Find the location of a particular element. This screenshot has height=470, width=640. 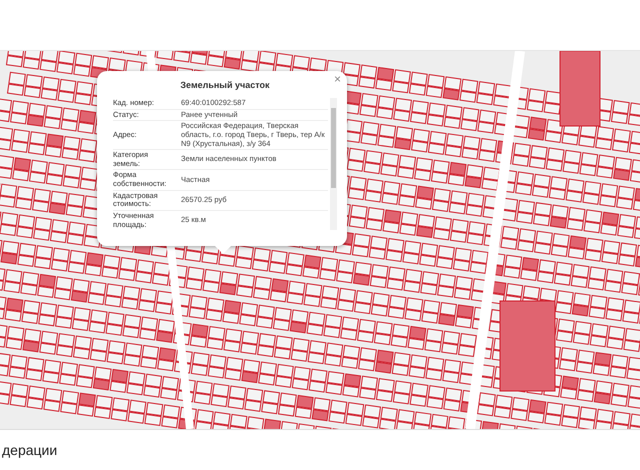

page-heading: дерации is located at coordinates (29, 450).